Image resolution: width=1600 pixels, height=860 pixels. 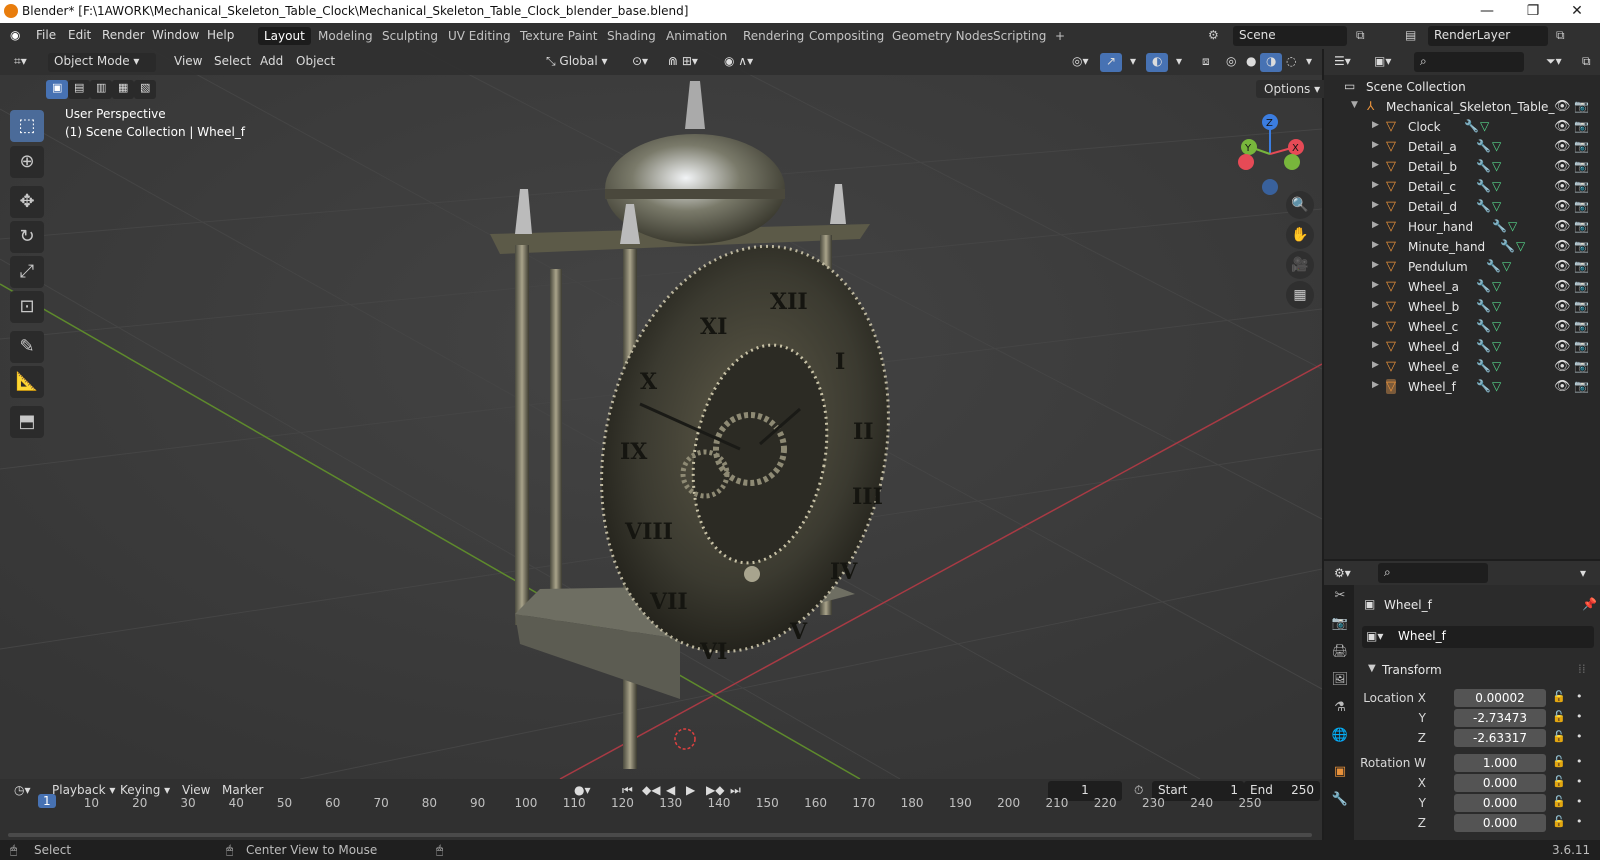 What do you see at coordinates (640, 62) in the screenshot?
I see `pivot-icon: ⊙▾` at bounding box center [640, 62].